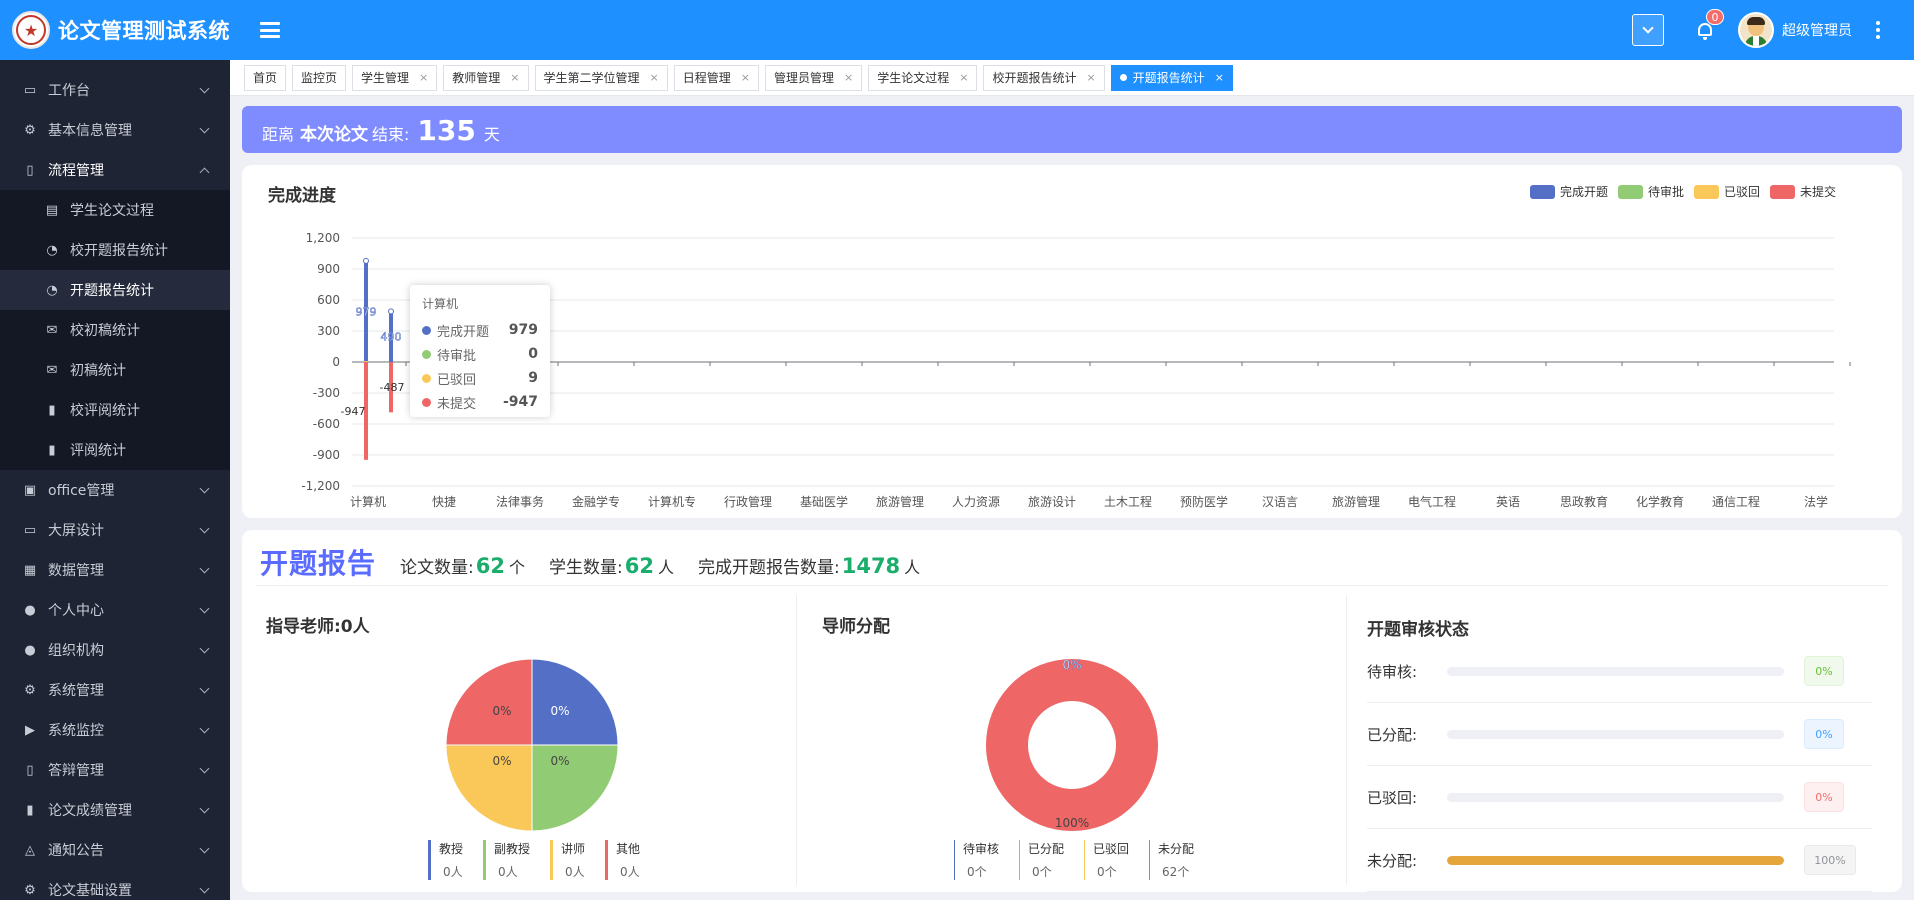 This screenshot has height=900, width=1914. Describe the element at coordinates (326, 424) in the screenshot. I see `y-tick-label: -600` at that location.